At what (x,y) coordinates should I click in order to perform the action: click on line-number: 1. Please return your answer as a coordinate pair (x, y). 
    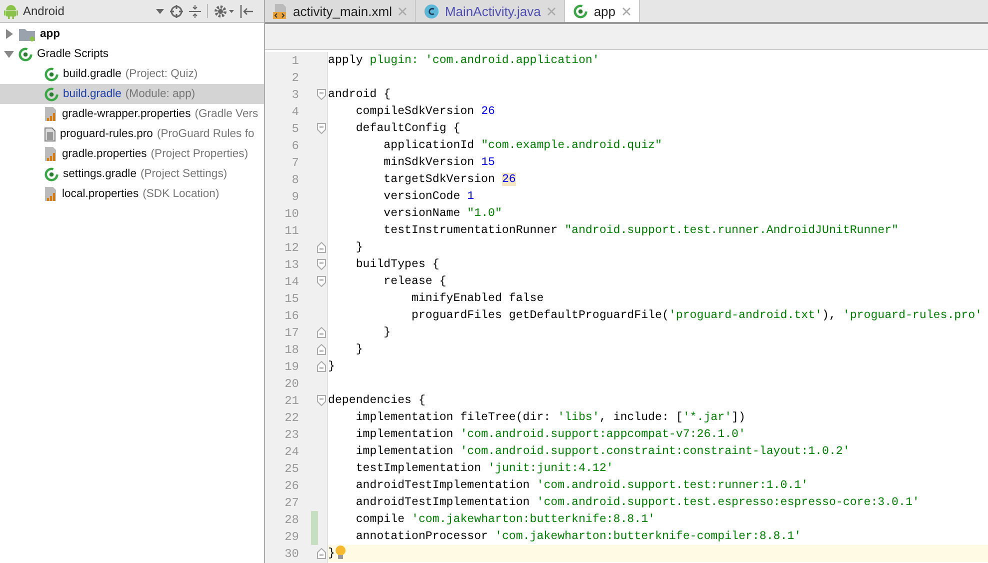
    Looking at the image, I should click on (294, 61).